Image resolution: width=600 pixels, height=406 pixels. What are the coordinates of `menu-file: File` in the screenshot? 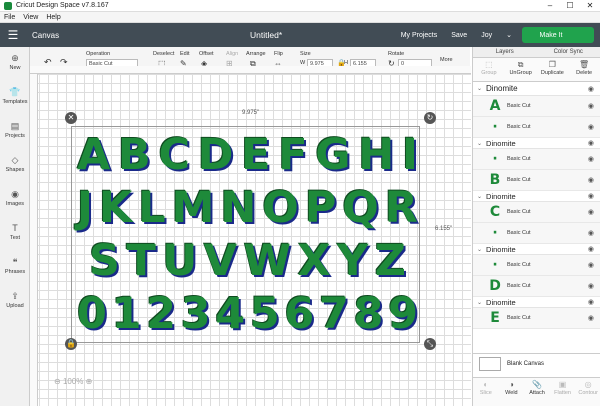 It's located at (9, 17).